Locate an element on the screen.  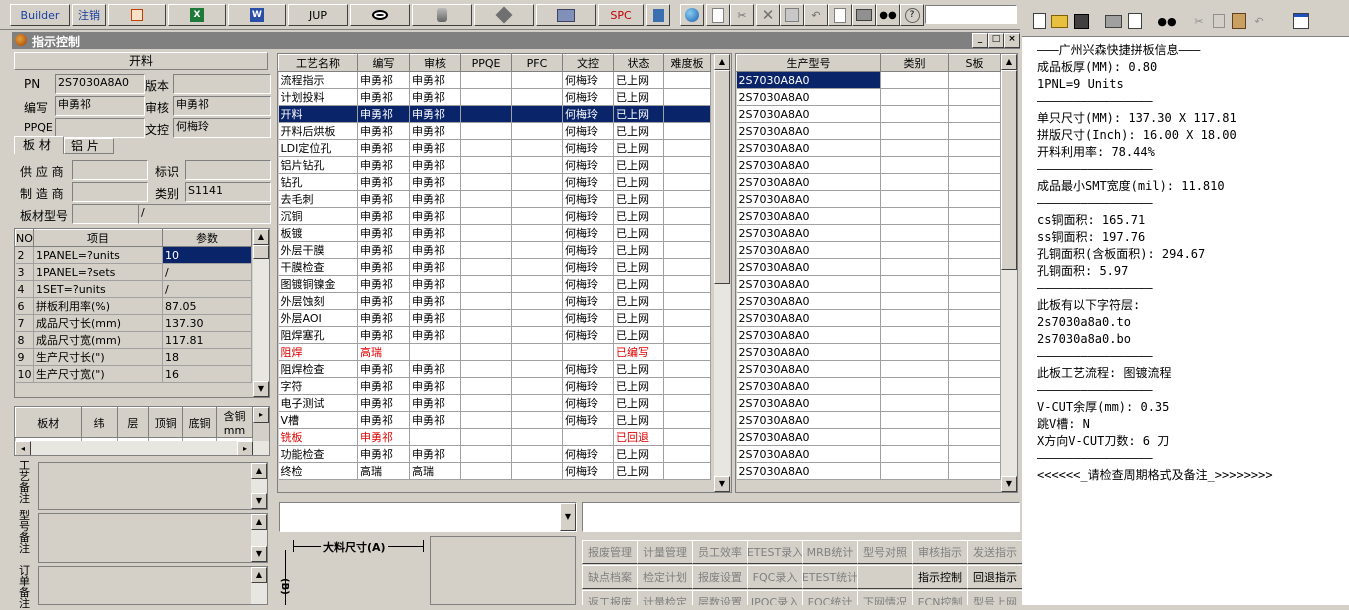
process-row: LDI定位孔 申勇祁 申勇祁 何梅玲 已上网 is located at coordinates (494, 148).